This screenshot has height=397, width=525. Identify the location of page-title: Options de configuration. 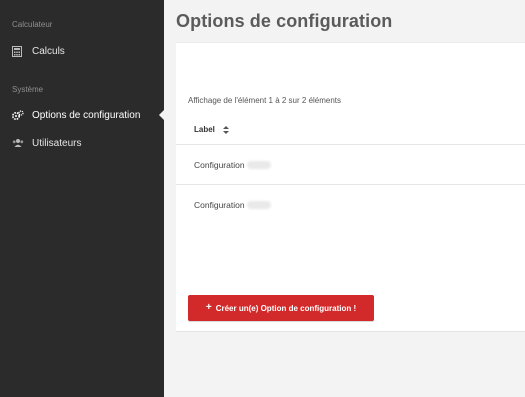
(284, 21).